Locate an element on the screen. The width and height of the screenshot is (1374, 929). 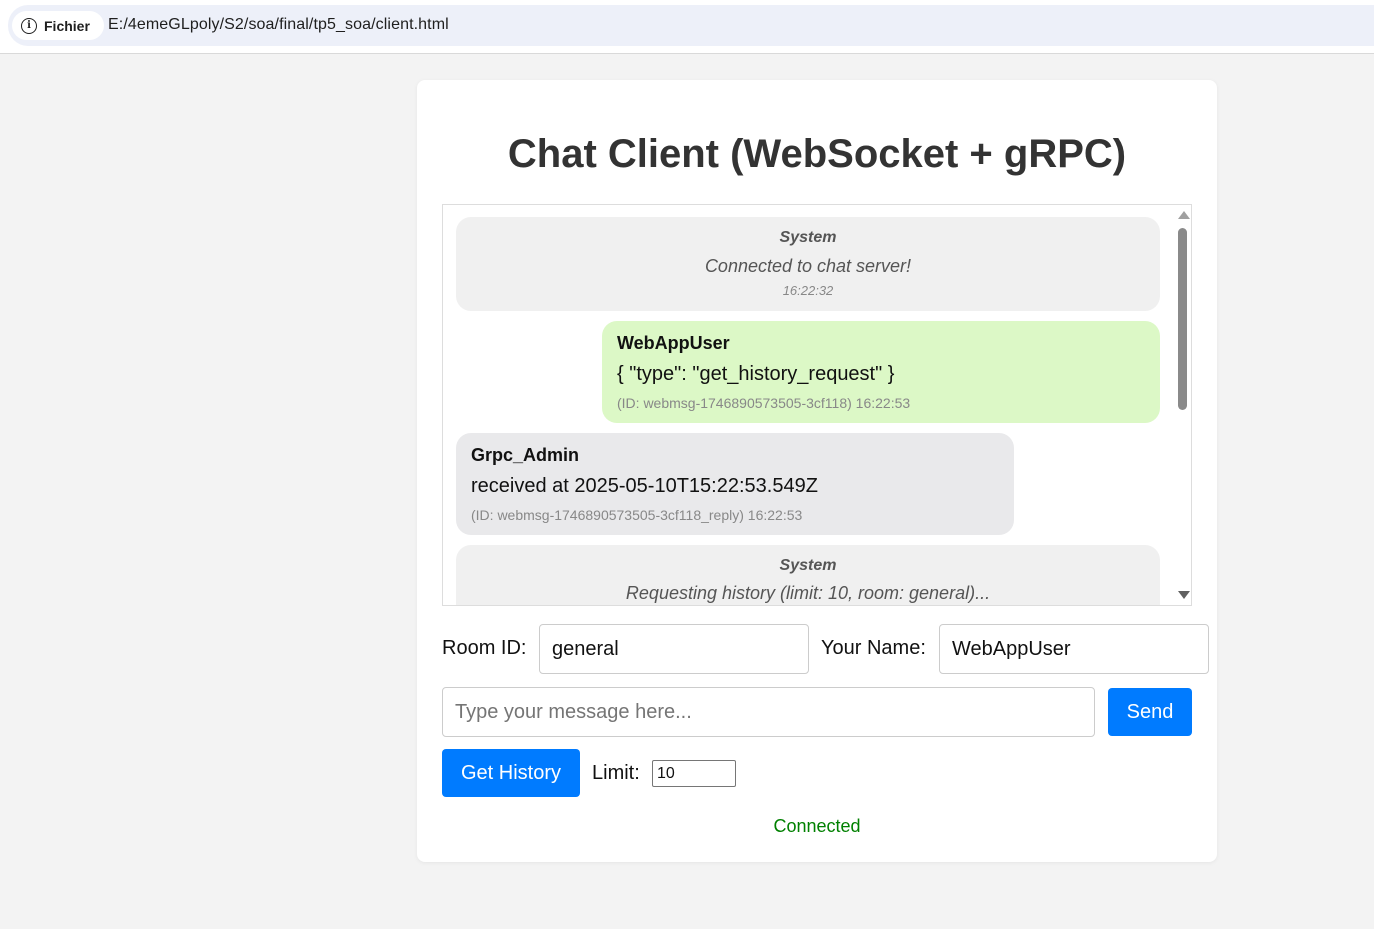
message-text: received at 2025-05-10T15:22:53.549Z is located at coordinates (644, 486).